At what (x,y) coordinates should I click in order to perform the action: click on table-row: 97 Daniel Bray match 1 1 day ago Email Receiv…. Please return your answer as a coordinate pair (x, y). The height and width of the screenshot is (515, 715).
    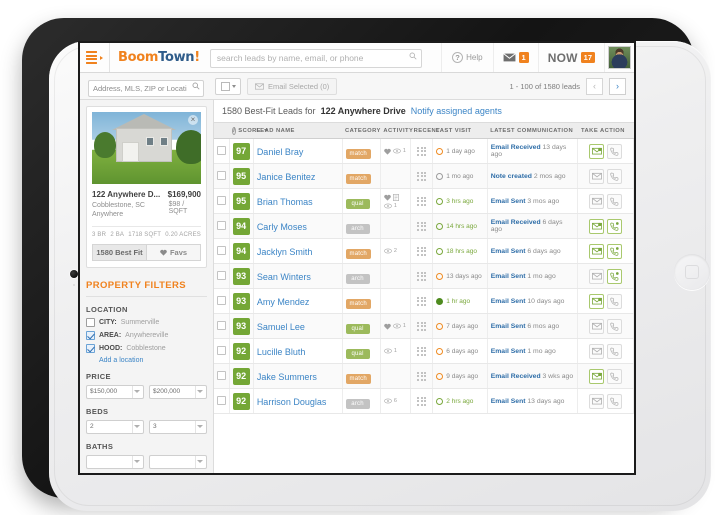
    Looking at the image, I should click on (424, 151).